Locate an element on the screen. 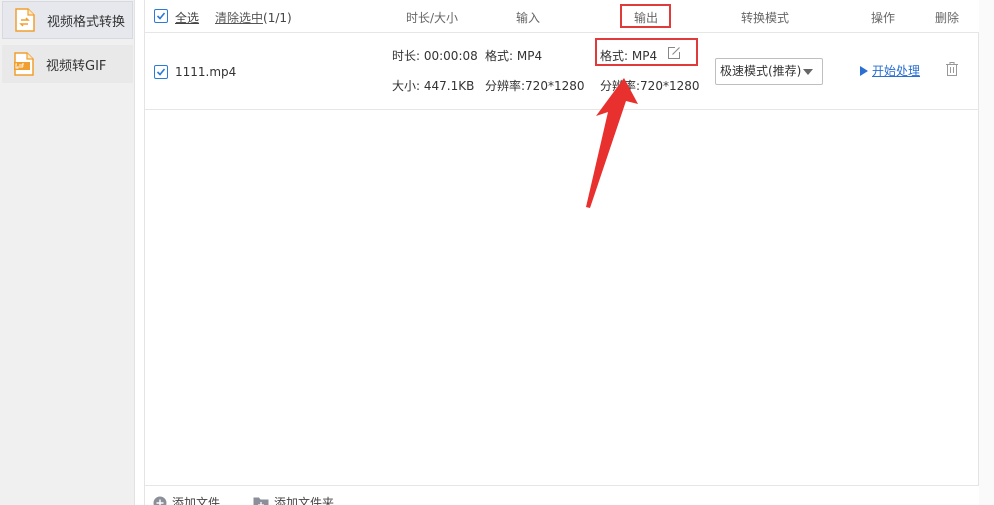 The height and width of the screenshot is (505, 994). edit-icon is located at coordinates (674, 53).